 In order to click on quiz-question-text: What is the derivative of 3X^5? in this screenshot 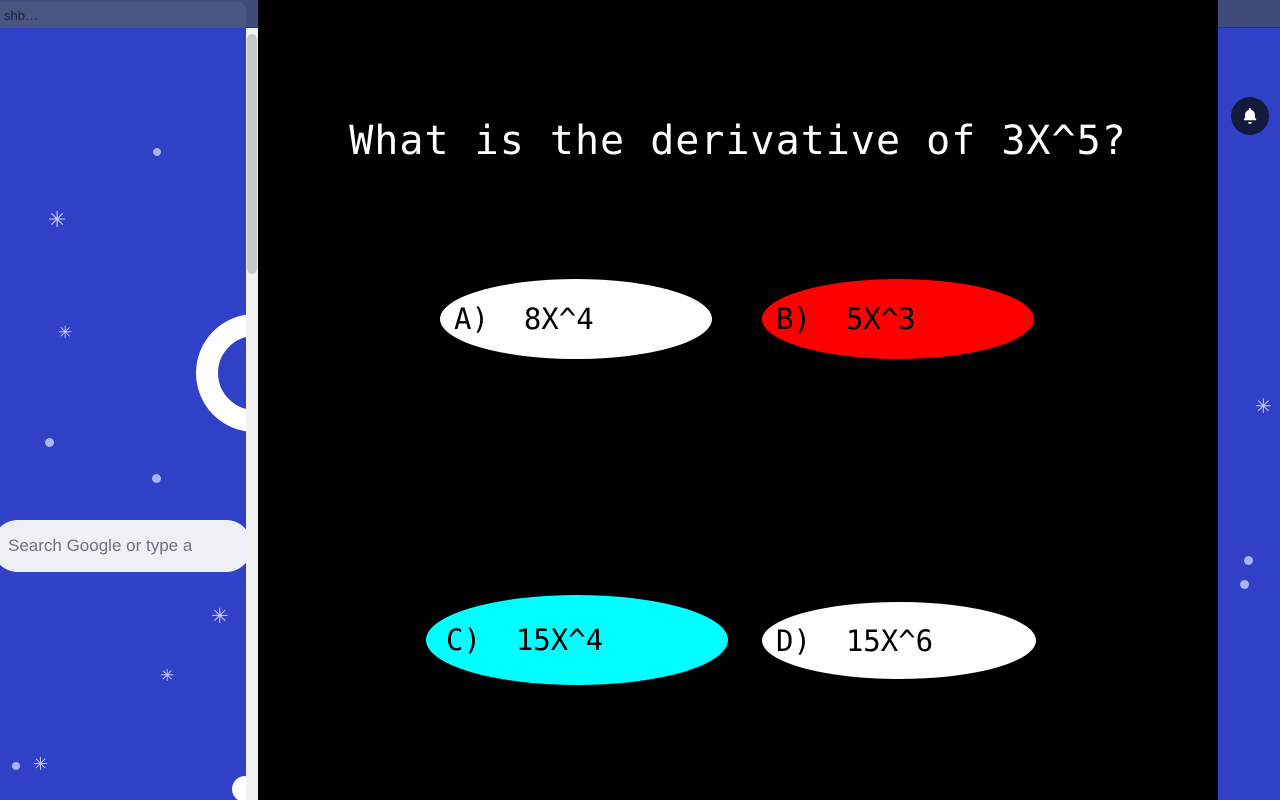, I will do `click(738, 141)`.